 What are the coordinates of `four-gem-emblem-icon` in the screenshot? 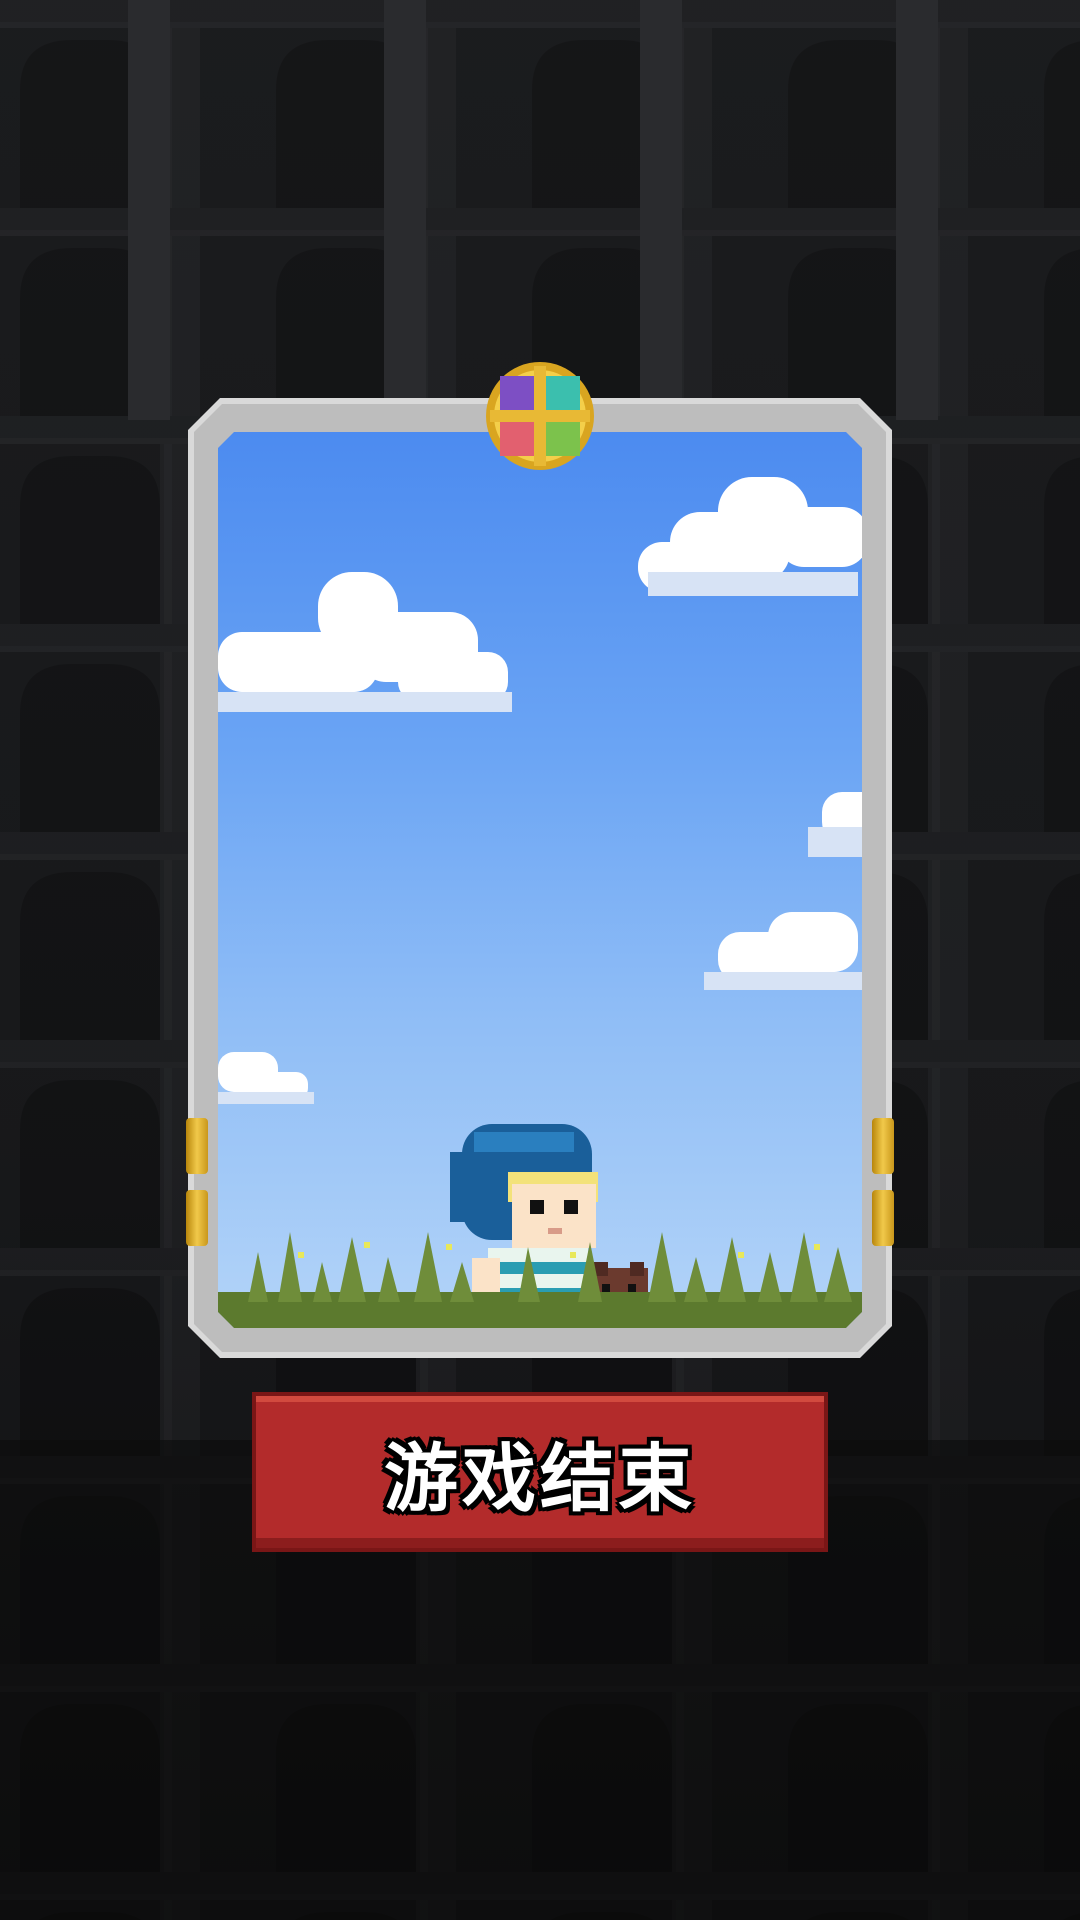 It's located at (540, 416).